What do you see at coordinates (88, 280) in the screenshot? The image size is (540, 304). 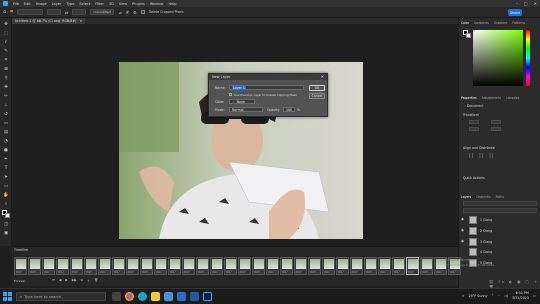 I see `new-frame-icon: ＋` at bounding box center [88, 280].